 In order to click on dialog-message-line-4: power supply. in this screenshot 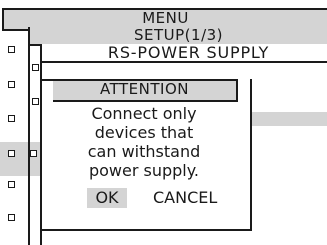, I will do `click(144, 170)`.